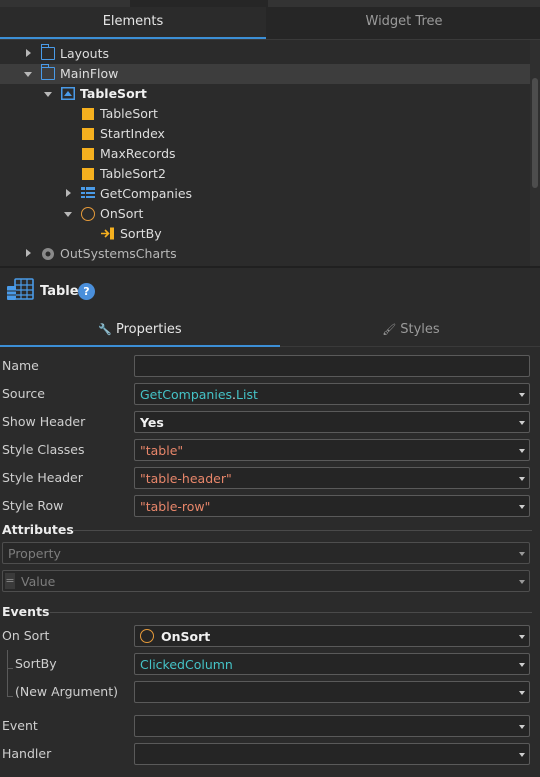 The width and height of the screenshot is (540, 777). Describe the element at coordinates (265, 94) in the screenshot. I see `tree-item-tablesort-screen: TableSort` at that location.